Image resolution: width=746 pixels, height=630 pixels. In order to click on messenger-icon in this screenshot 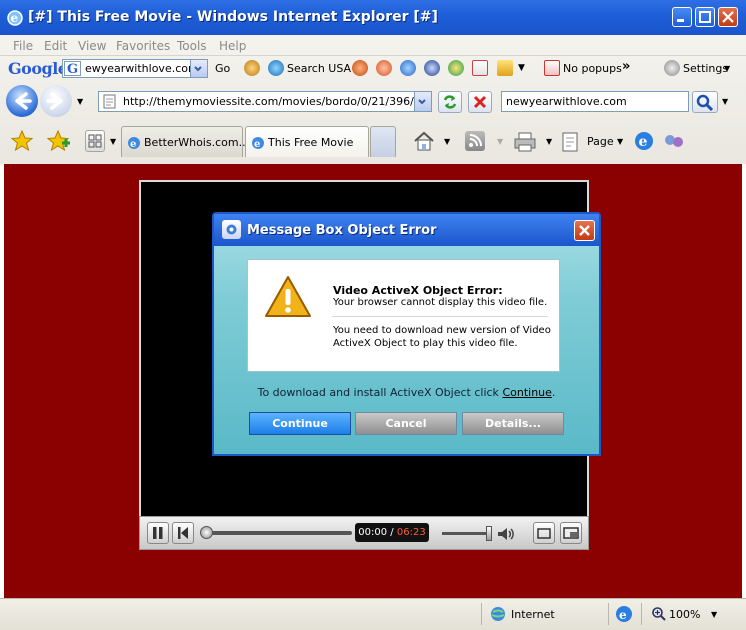, I will do `click(675, 142)`.